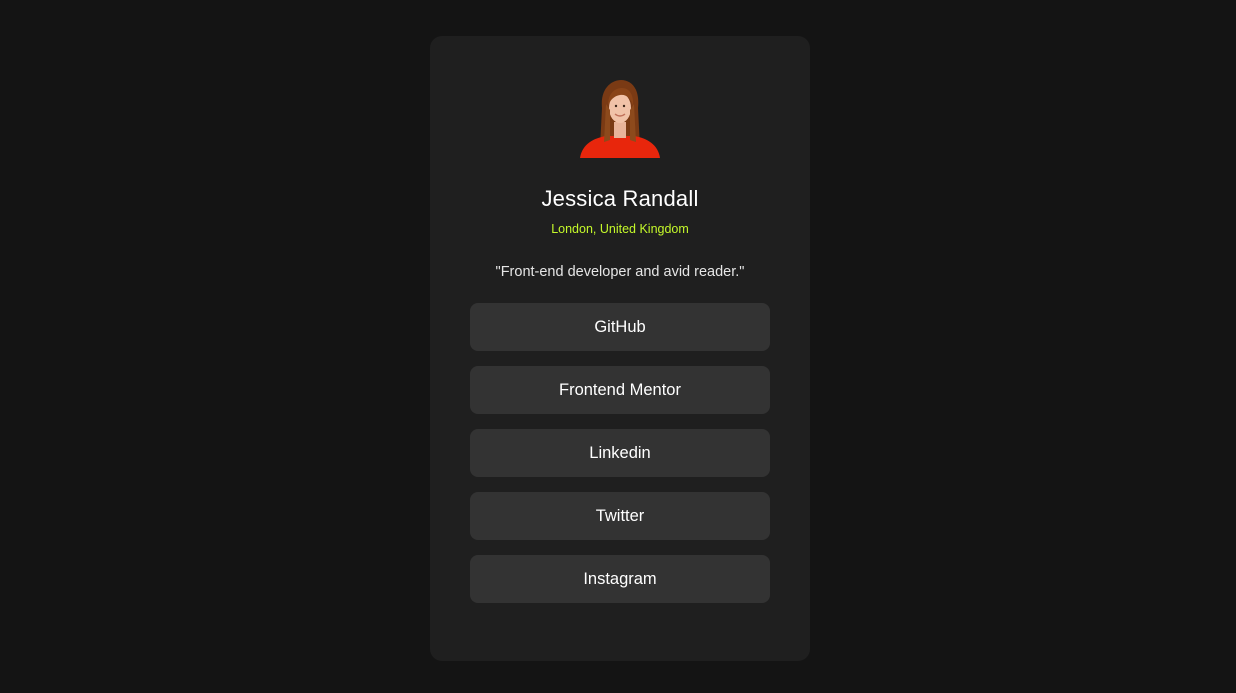  What do you see at coordinates (620, 198) in the screenshot?
I see `profile-name: Jessica Randall` at bounding box center [620, 198].